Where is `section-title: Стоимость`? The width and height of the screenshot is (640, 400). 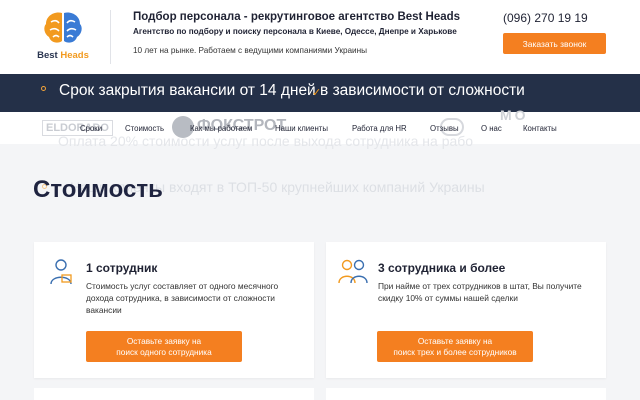
section-title: Стоимость is located at coordinates (98, 189).